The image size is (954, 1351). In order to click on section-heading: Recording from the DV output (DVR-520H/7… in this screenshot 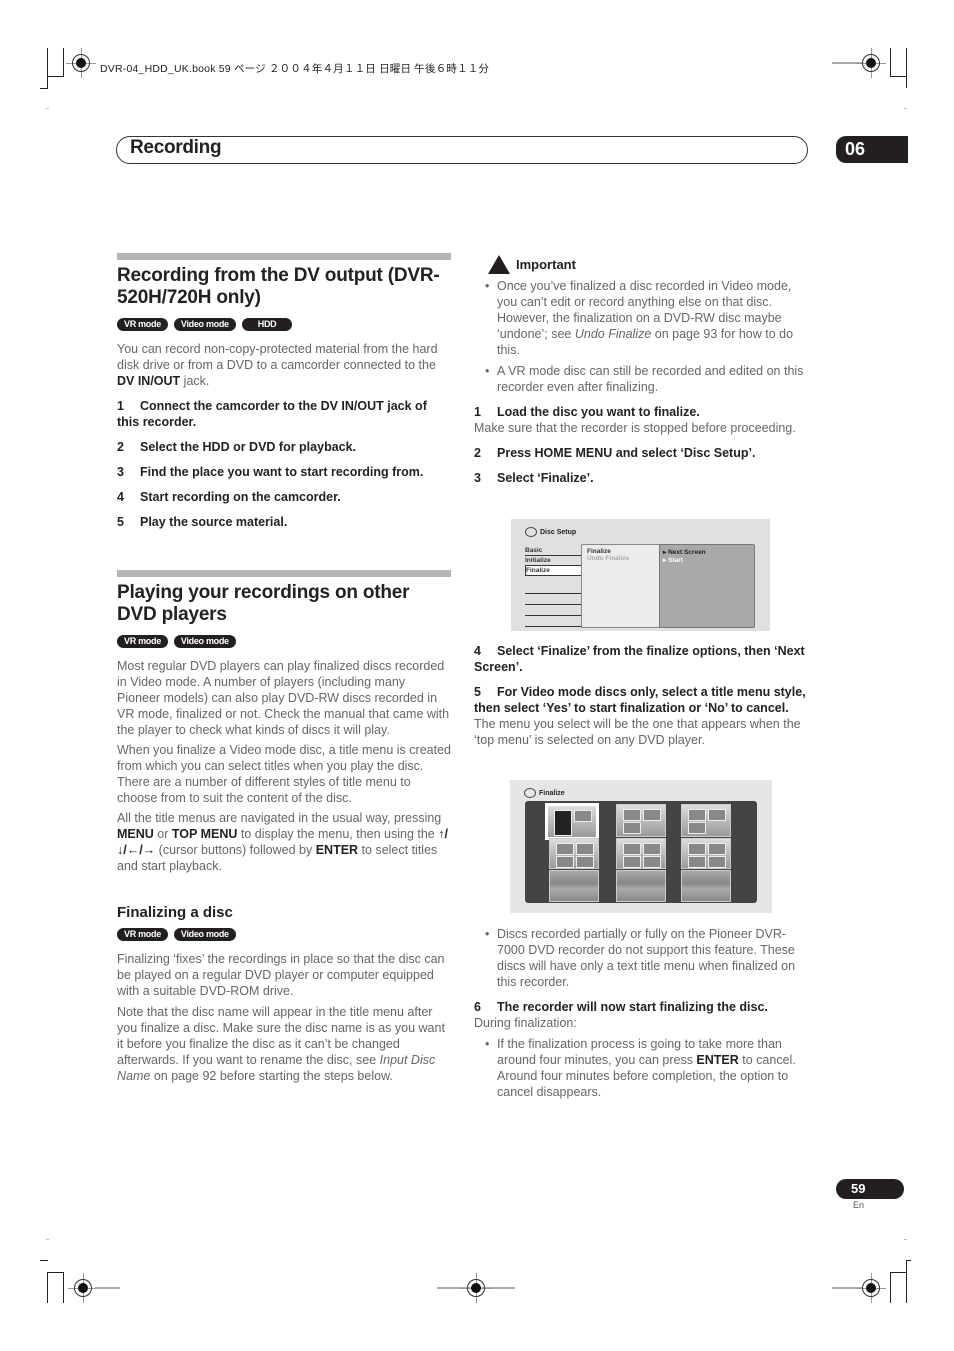, I will do `click(278, 286)`.